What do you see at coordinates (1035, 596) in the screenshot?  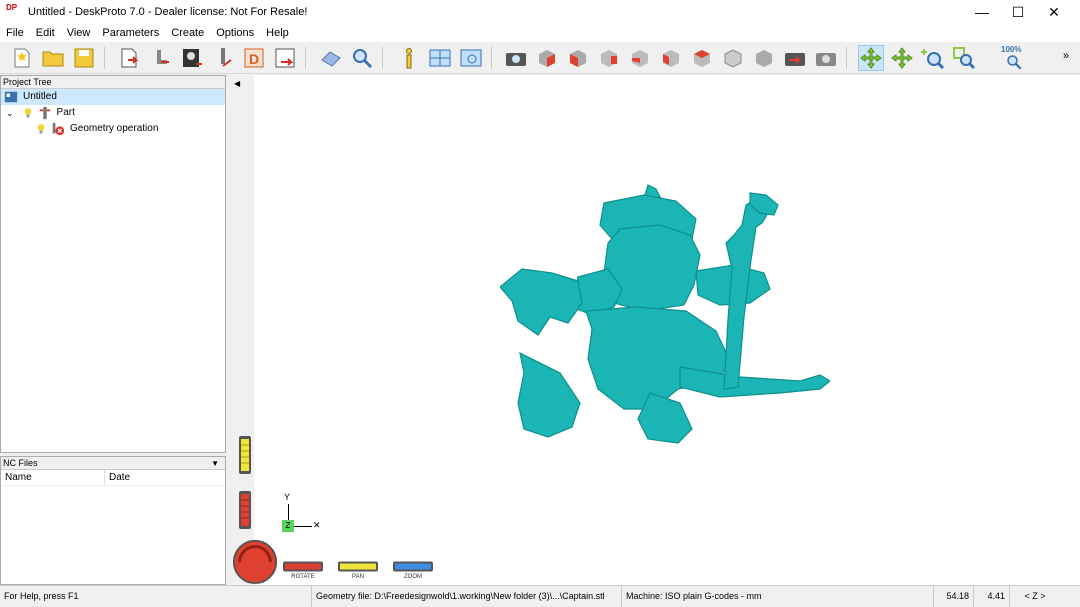 I see `status-axis-indicator: < Z >` at bounding box center [1035, 596].